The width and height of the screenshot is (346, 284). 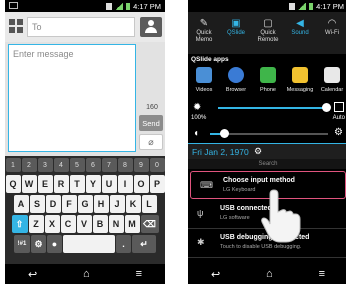 I want to click on app-calendar: Calendar, so click(x=331, y=82).